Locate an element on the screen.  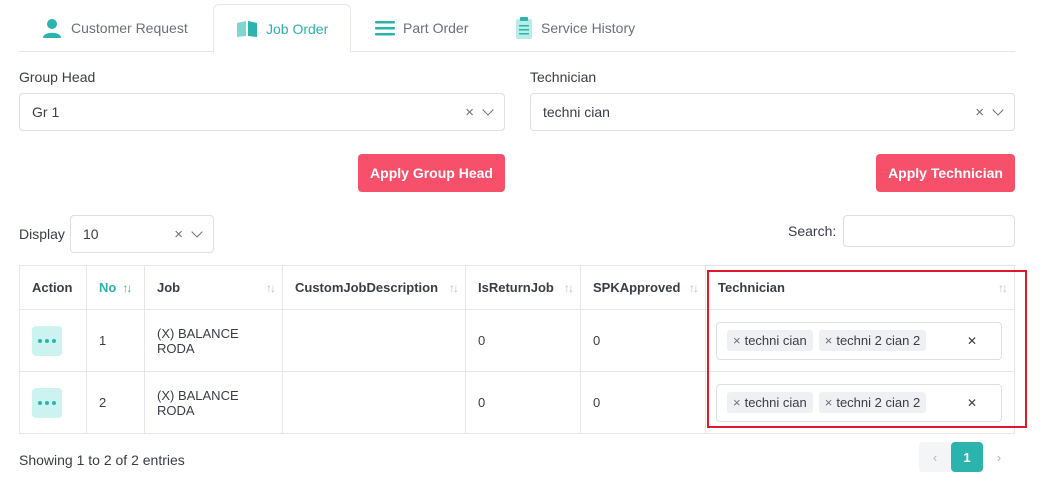
tab-job-order: Job Order is located at coordinates (282, 28).